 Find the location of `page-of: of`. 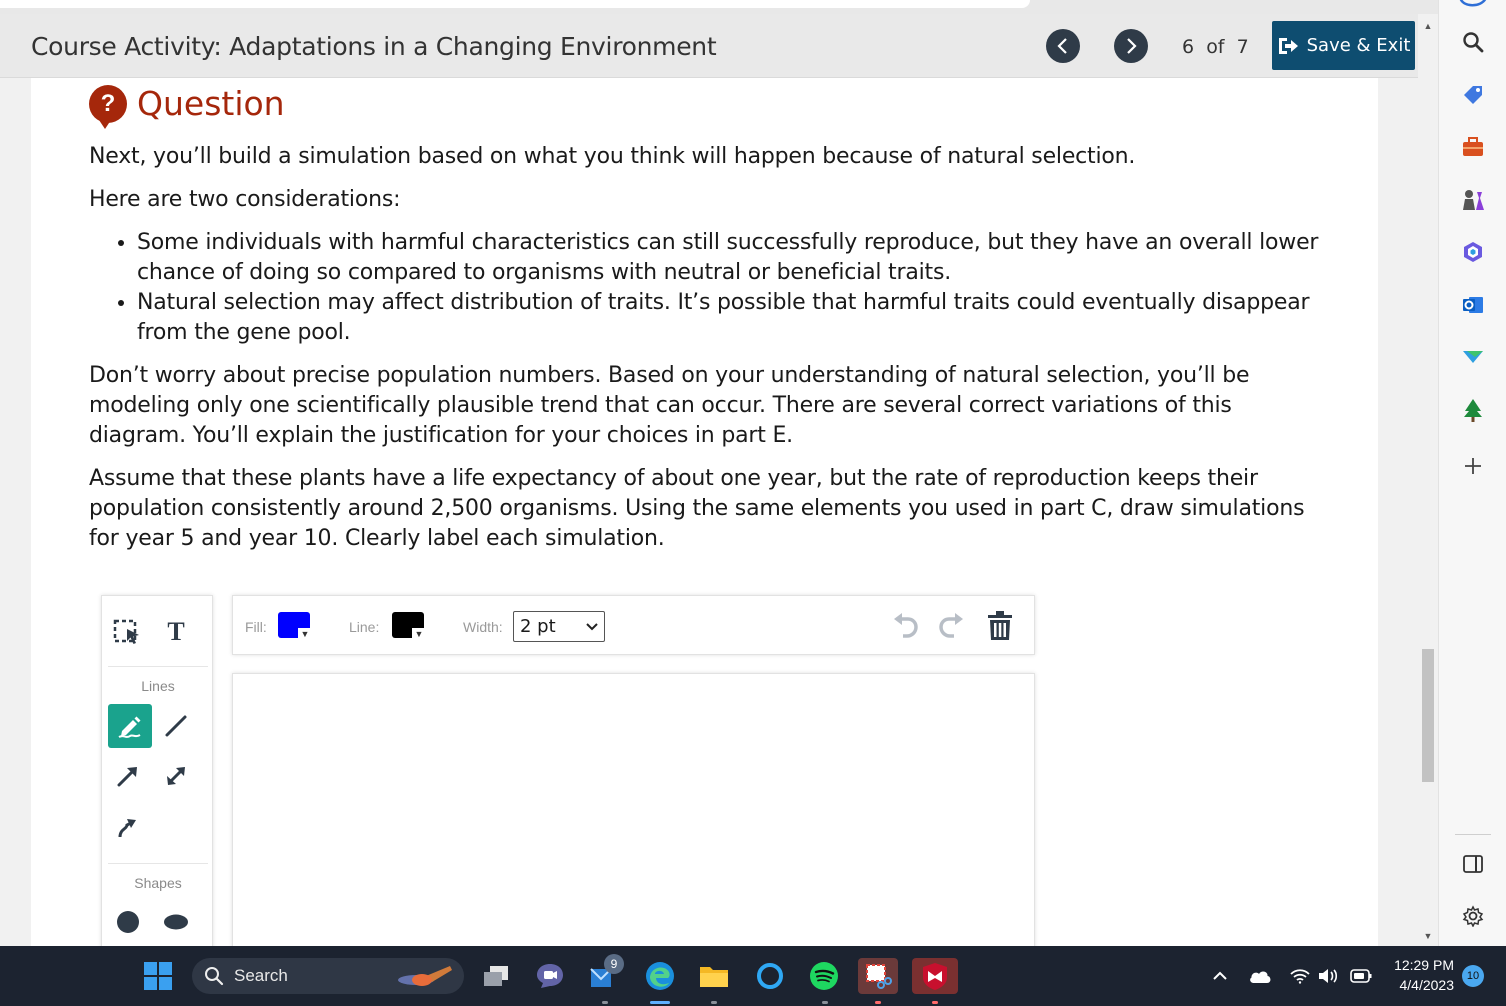

page-of: of is located at coordinates (1215, 47).